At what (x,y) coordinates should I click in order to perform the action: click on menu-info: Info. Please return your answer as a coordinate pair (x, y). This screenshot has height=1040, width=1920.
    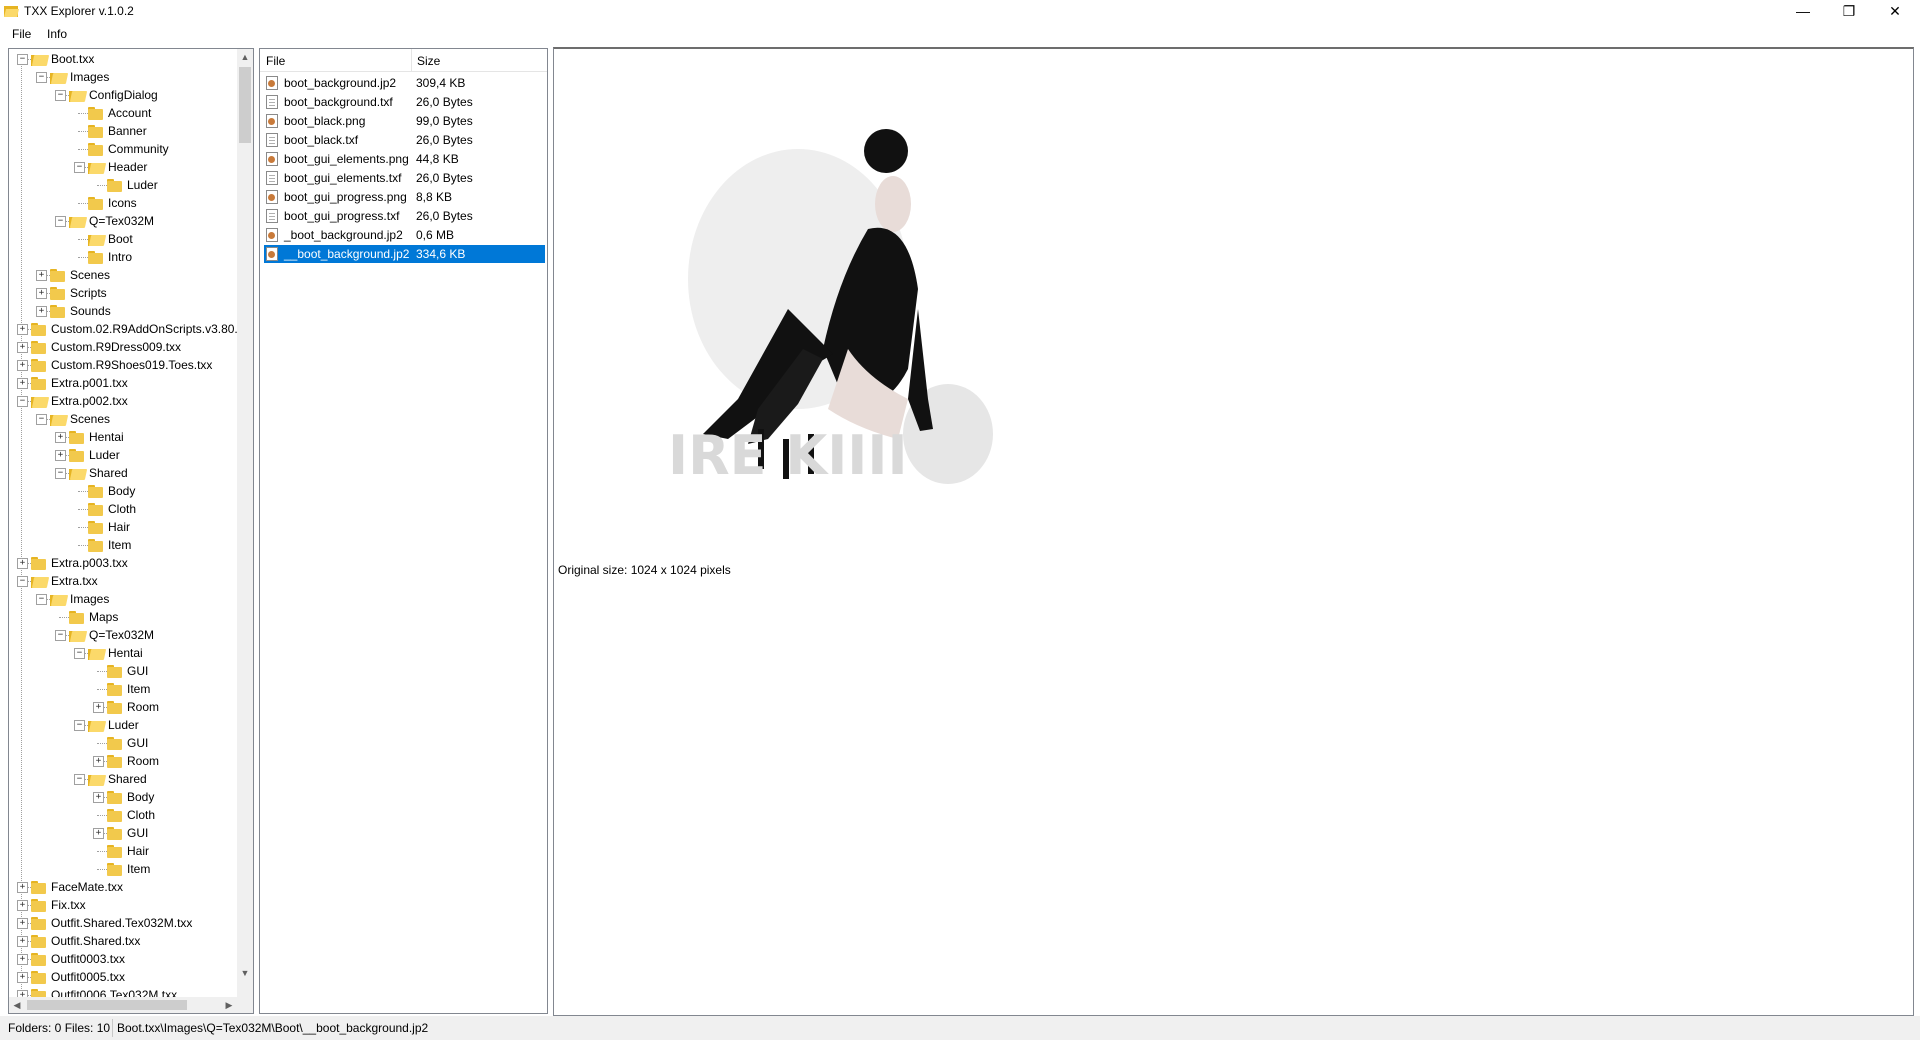
    Looking at the image, I should click on (57, 34).